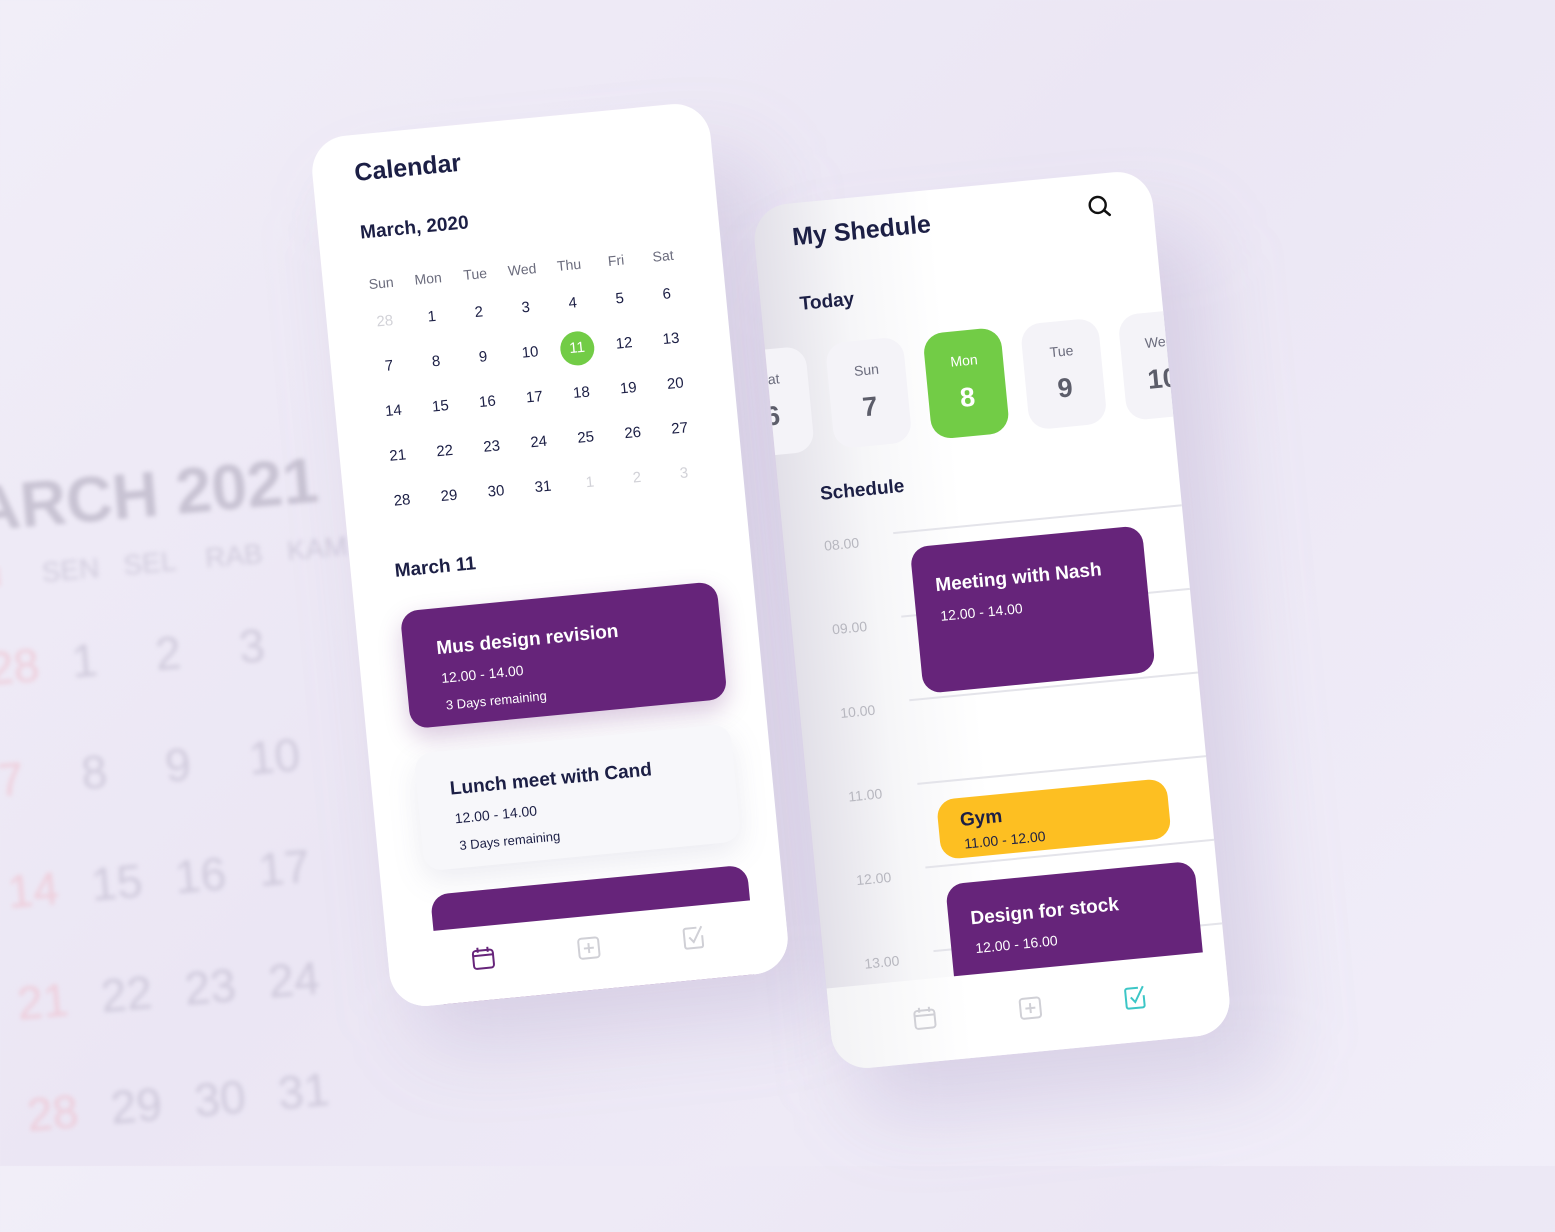 The height and width of the screenshot is (1232, 1555). What do you see at coordinates (1061, 350) in the screenshot?
I see `day-chip-weekday: Tue` at bounding box center [1061, 350].